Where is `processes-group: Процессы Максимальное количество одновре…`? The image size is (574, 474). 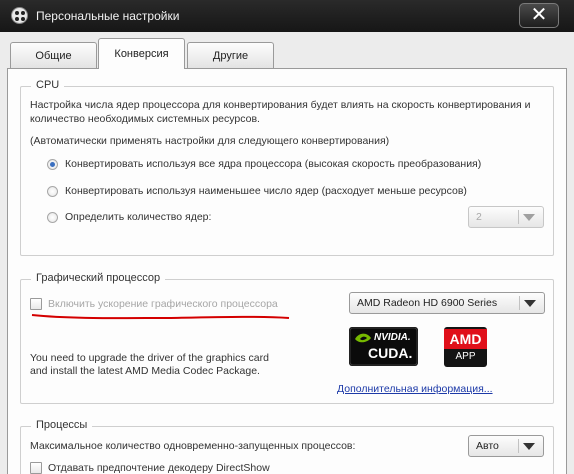 processes-group: Процессы Максимальное количество одновре… is located at coordinates (287, 446).